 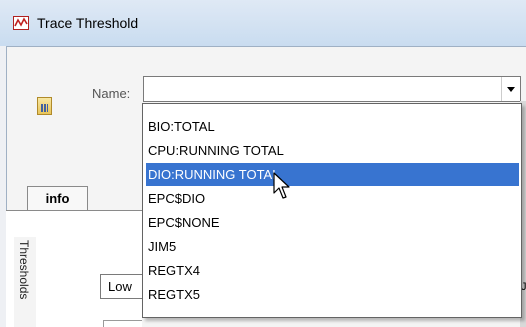 I want to click on dropdown-option: CPU:RUNNING TOTAL, so click(x=332, y=150).